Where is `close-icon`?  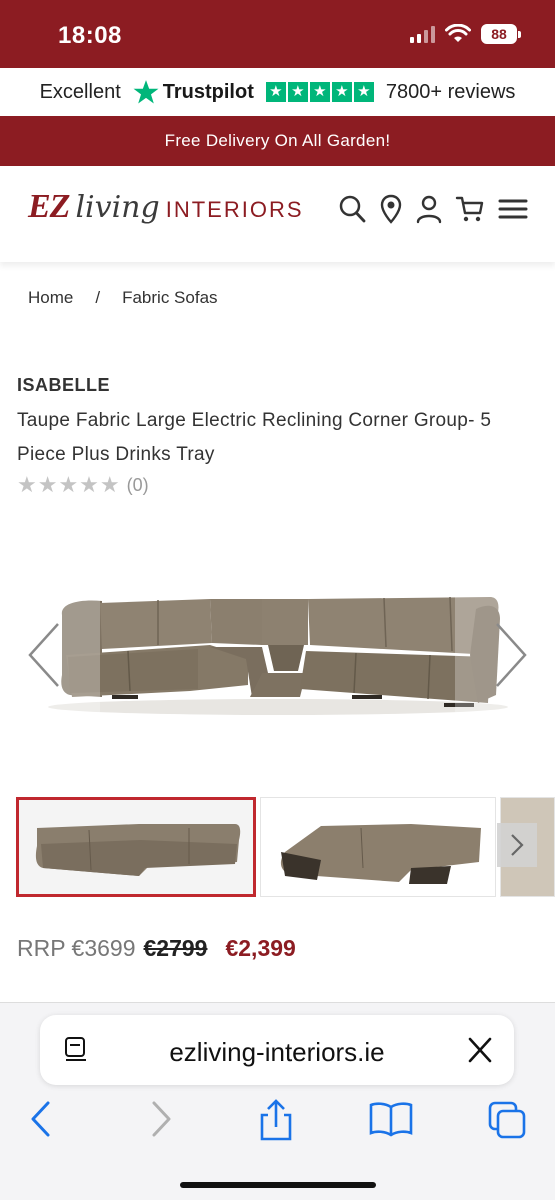 close-icon is located at coordinates (480, 1050).